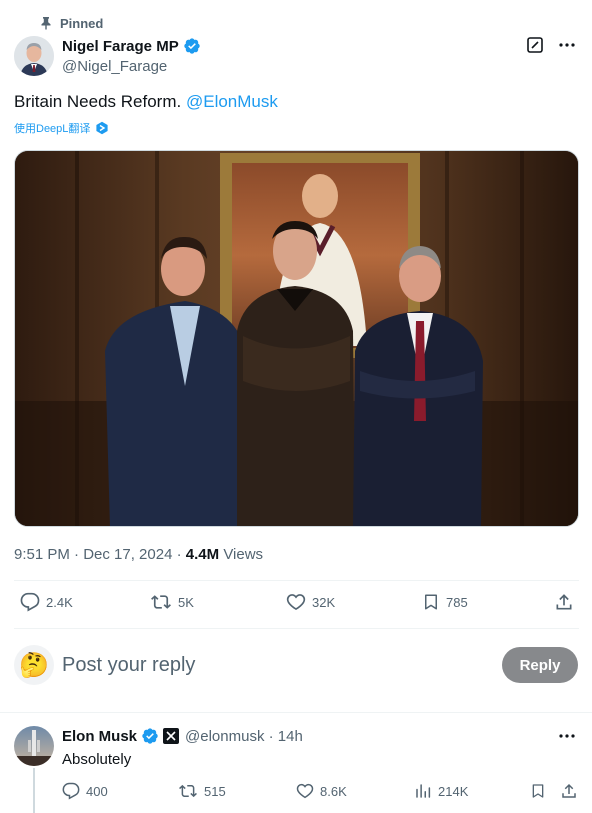  What do you see at coordinates (272, 665) in the screenshot?
I see `reply-input` at bounding box center [272, 665].